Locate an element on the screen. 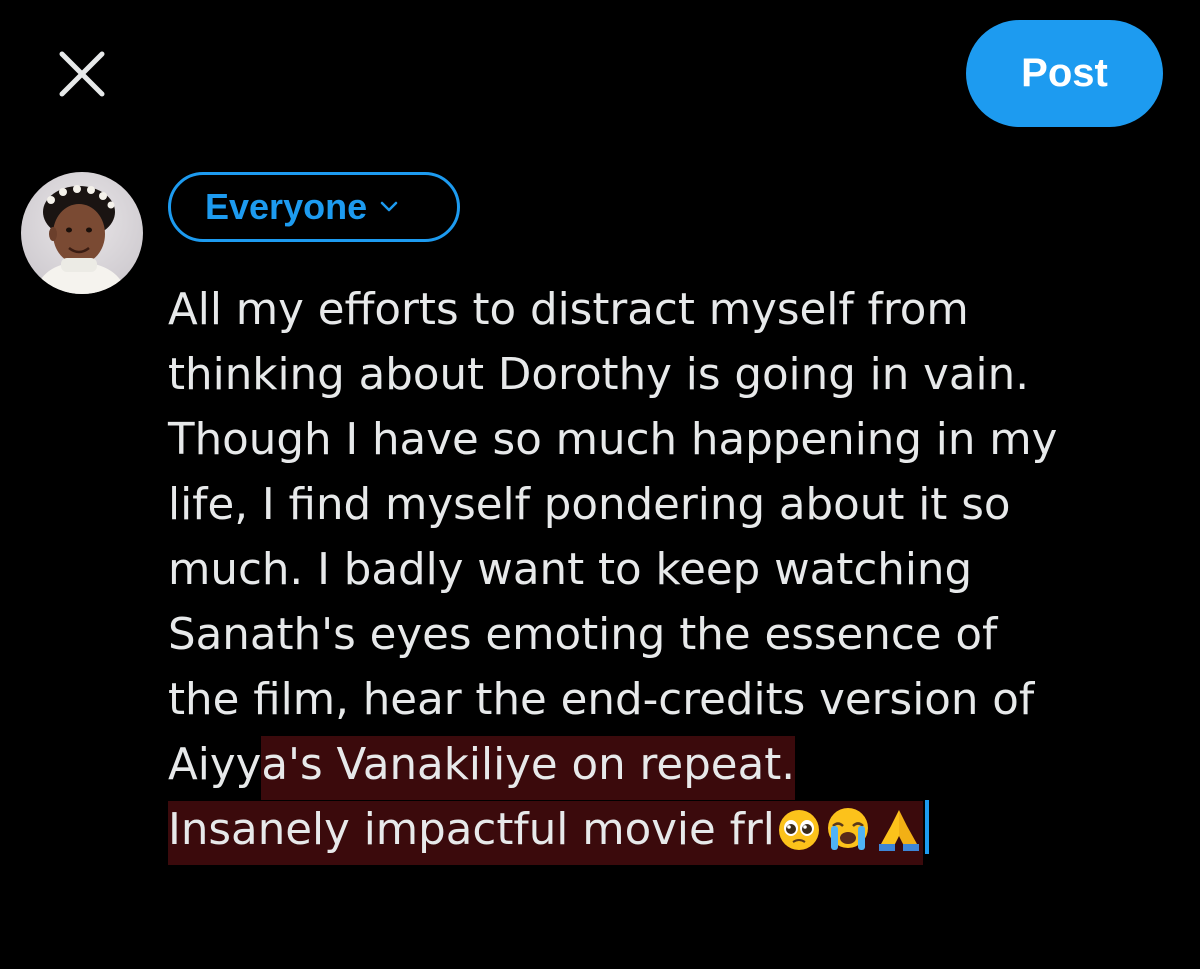 This screenshot has width=1200, height=969. loudly-crying-face-emoji is located at coordinates (848, 838).